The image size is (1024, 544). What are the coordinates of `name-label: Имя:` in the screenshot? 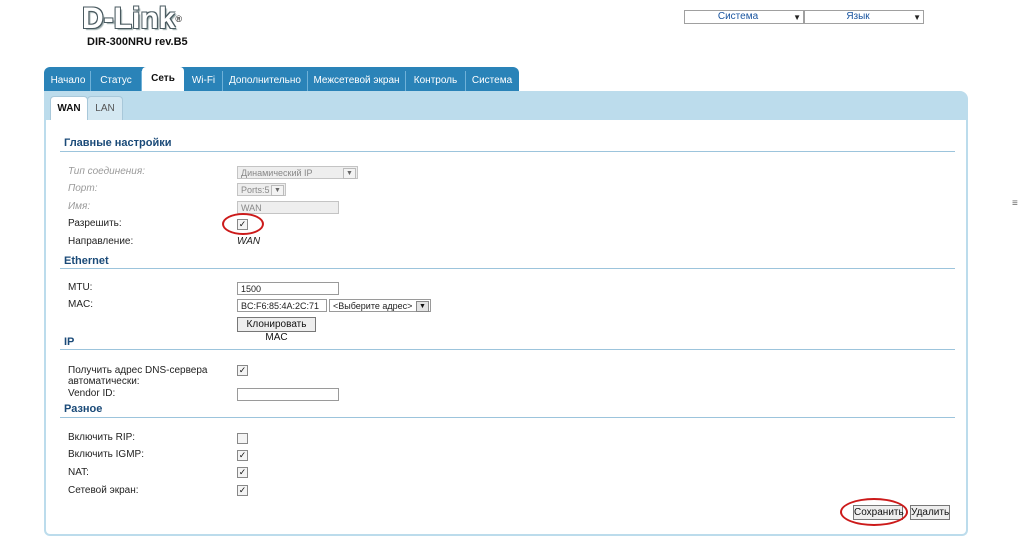 It's located at (79, 206).